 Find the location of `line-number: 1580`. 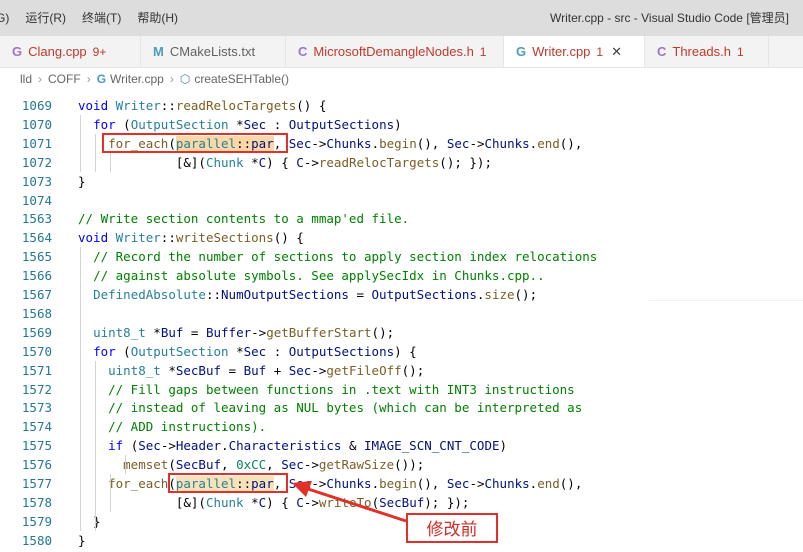

line-number: 1580 is located at coordinates (36, 540).